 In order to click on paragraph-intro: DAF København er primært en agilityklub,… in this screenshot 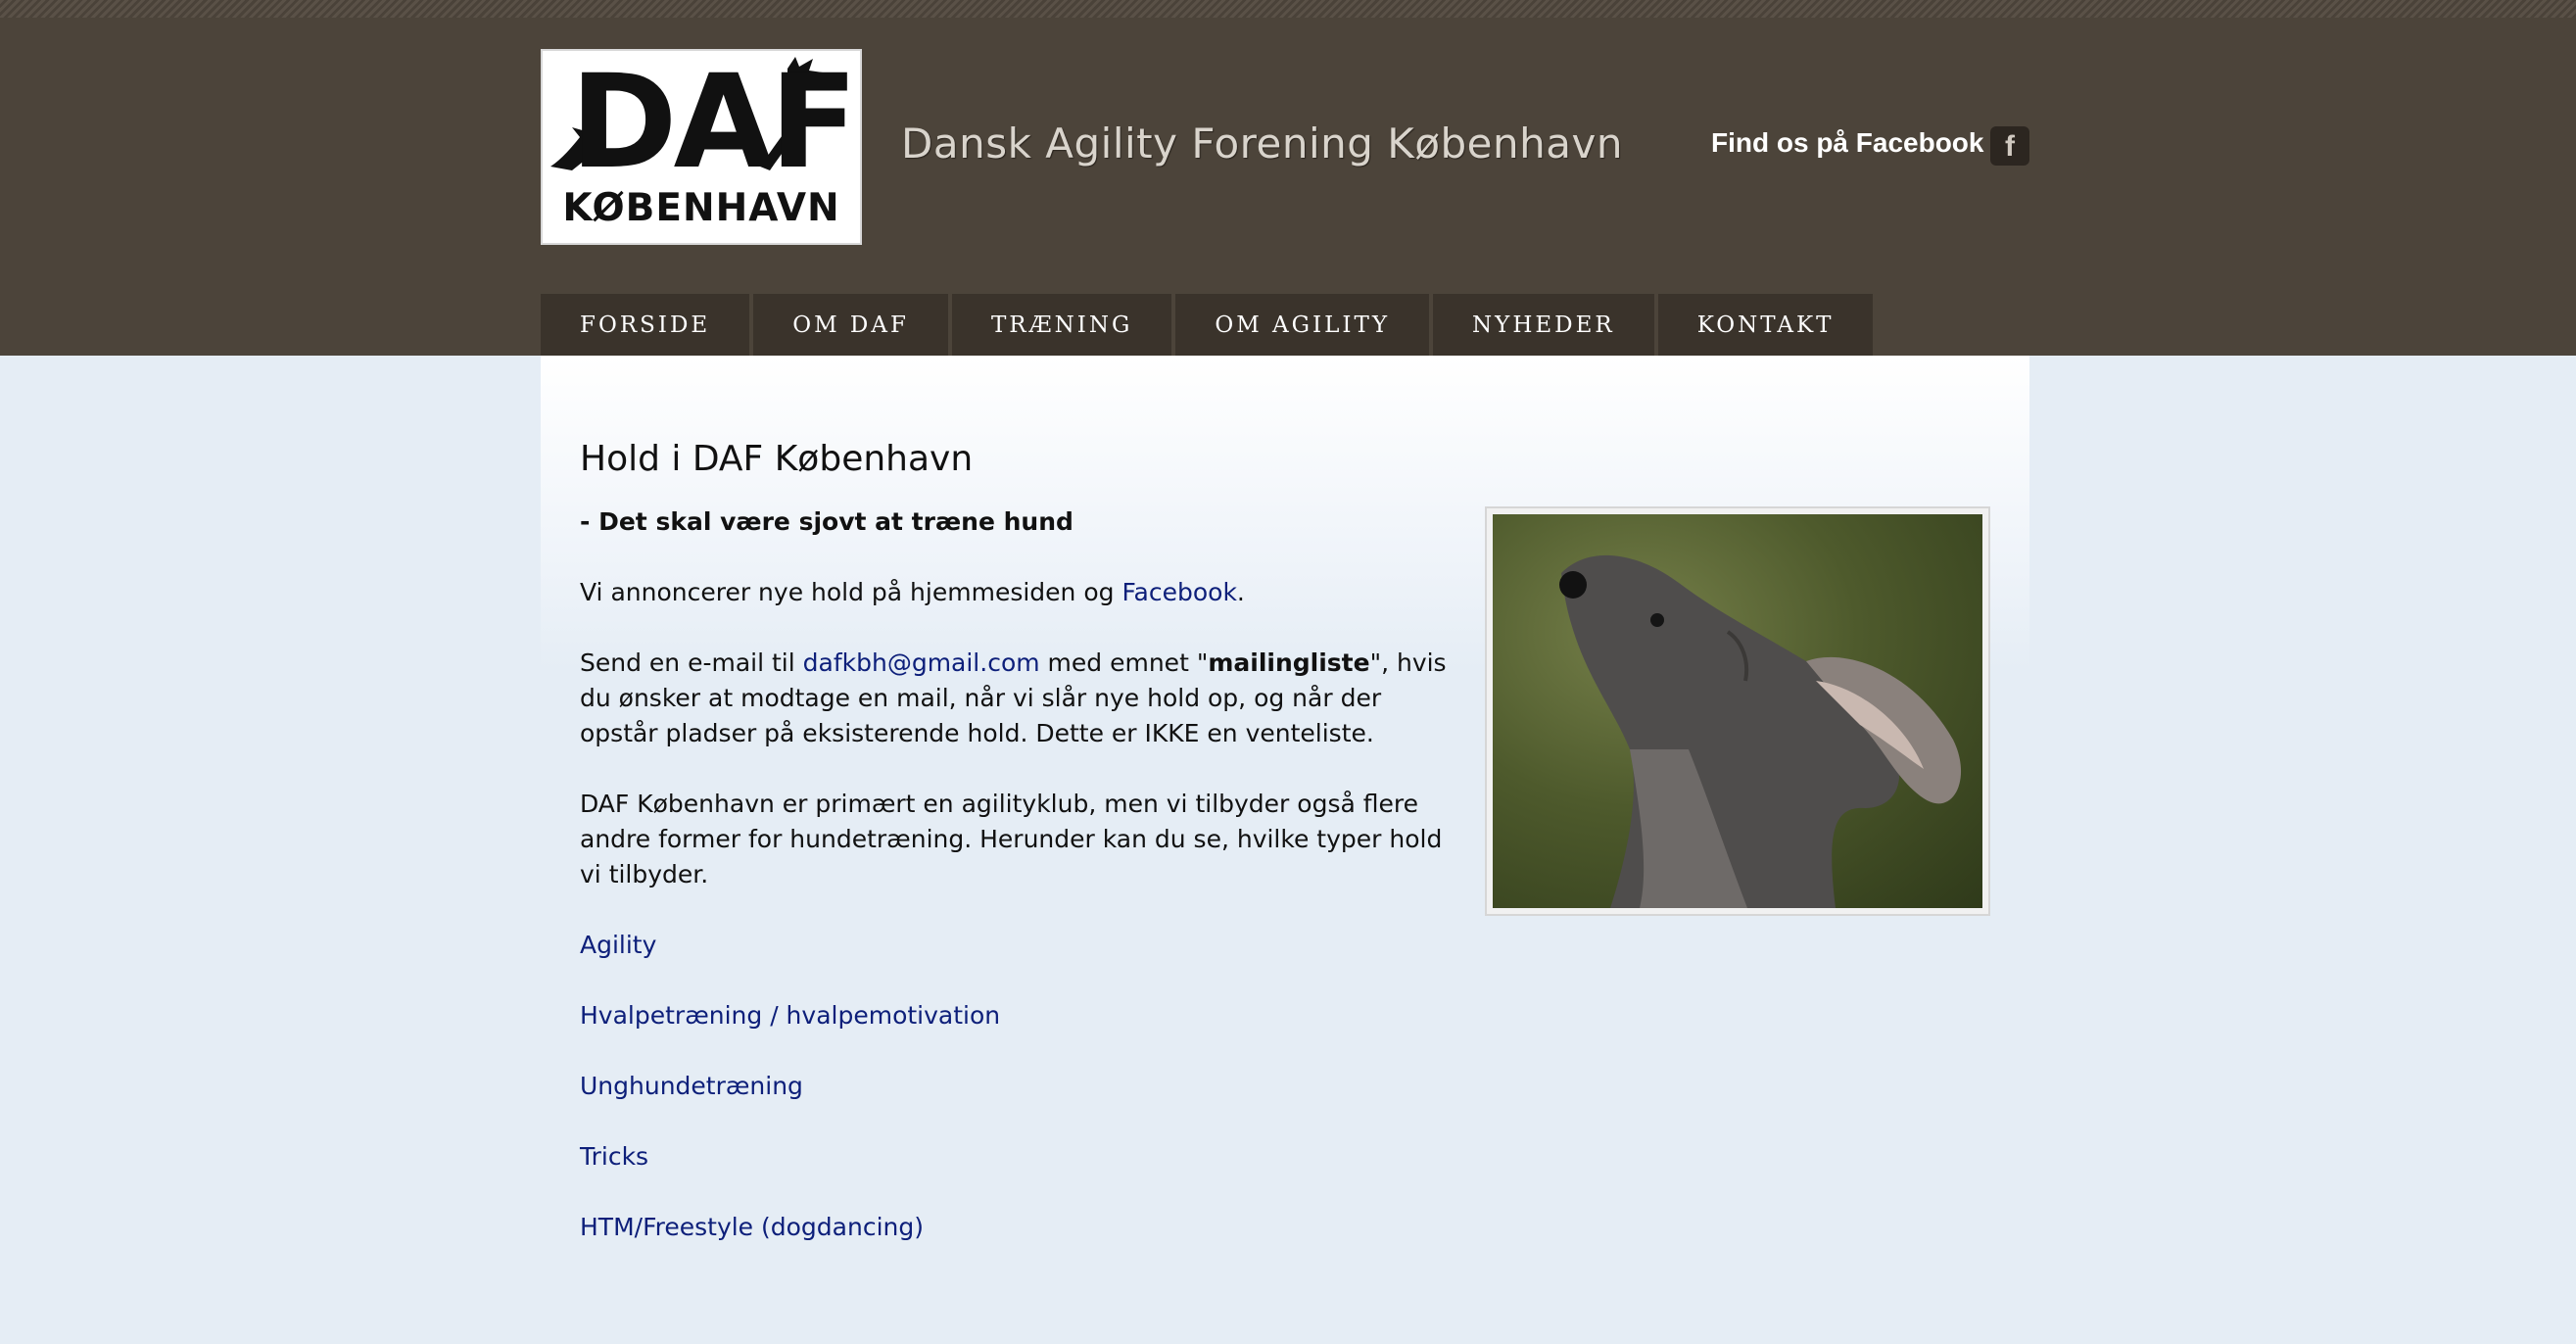, I will do `click(1012, 839)`.